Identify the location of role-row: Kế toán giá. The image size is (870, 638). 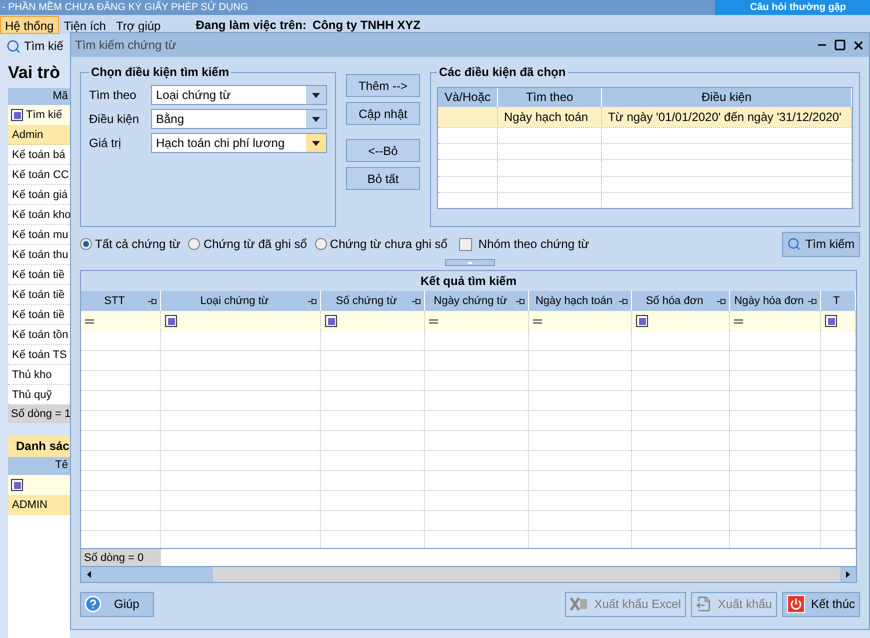
(39, 195).